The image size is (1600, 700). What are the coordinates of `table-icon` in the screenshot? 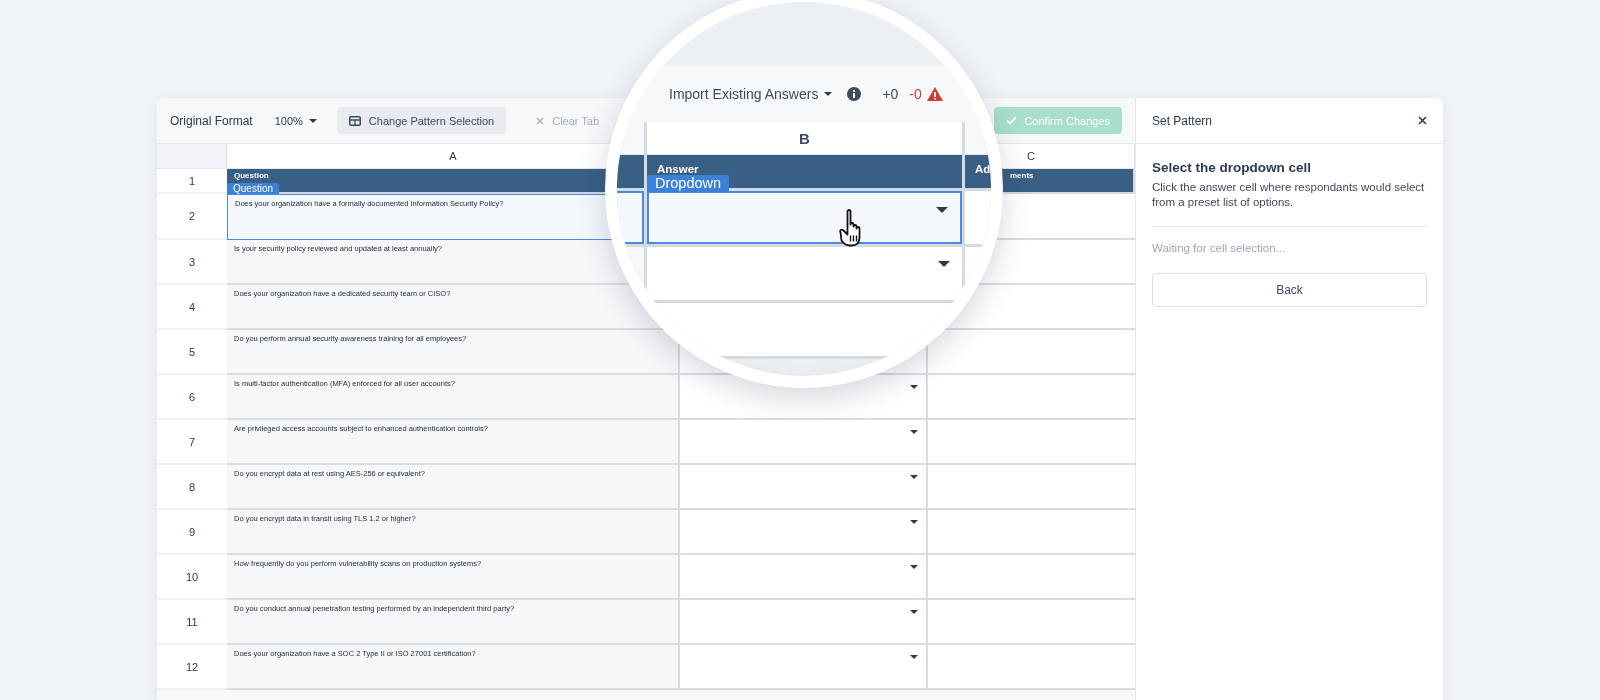 It's located at (354, 120).